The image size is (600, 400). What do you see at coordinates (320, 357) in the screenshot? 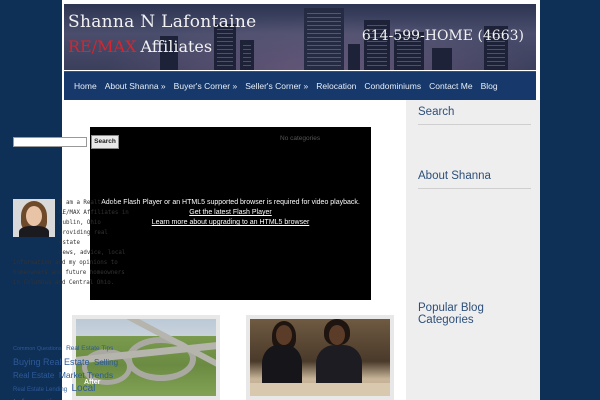
I see `business-meeting-thumbnail` at bounding box center [320, 357].